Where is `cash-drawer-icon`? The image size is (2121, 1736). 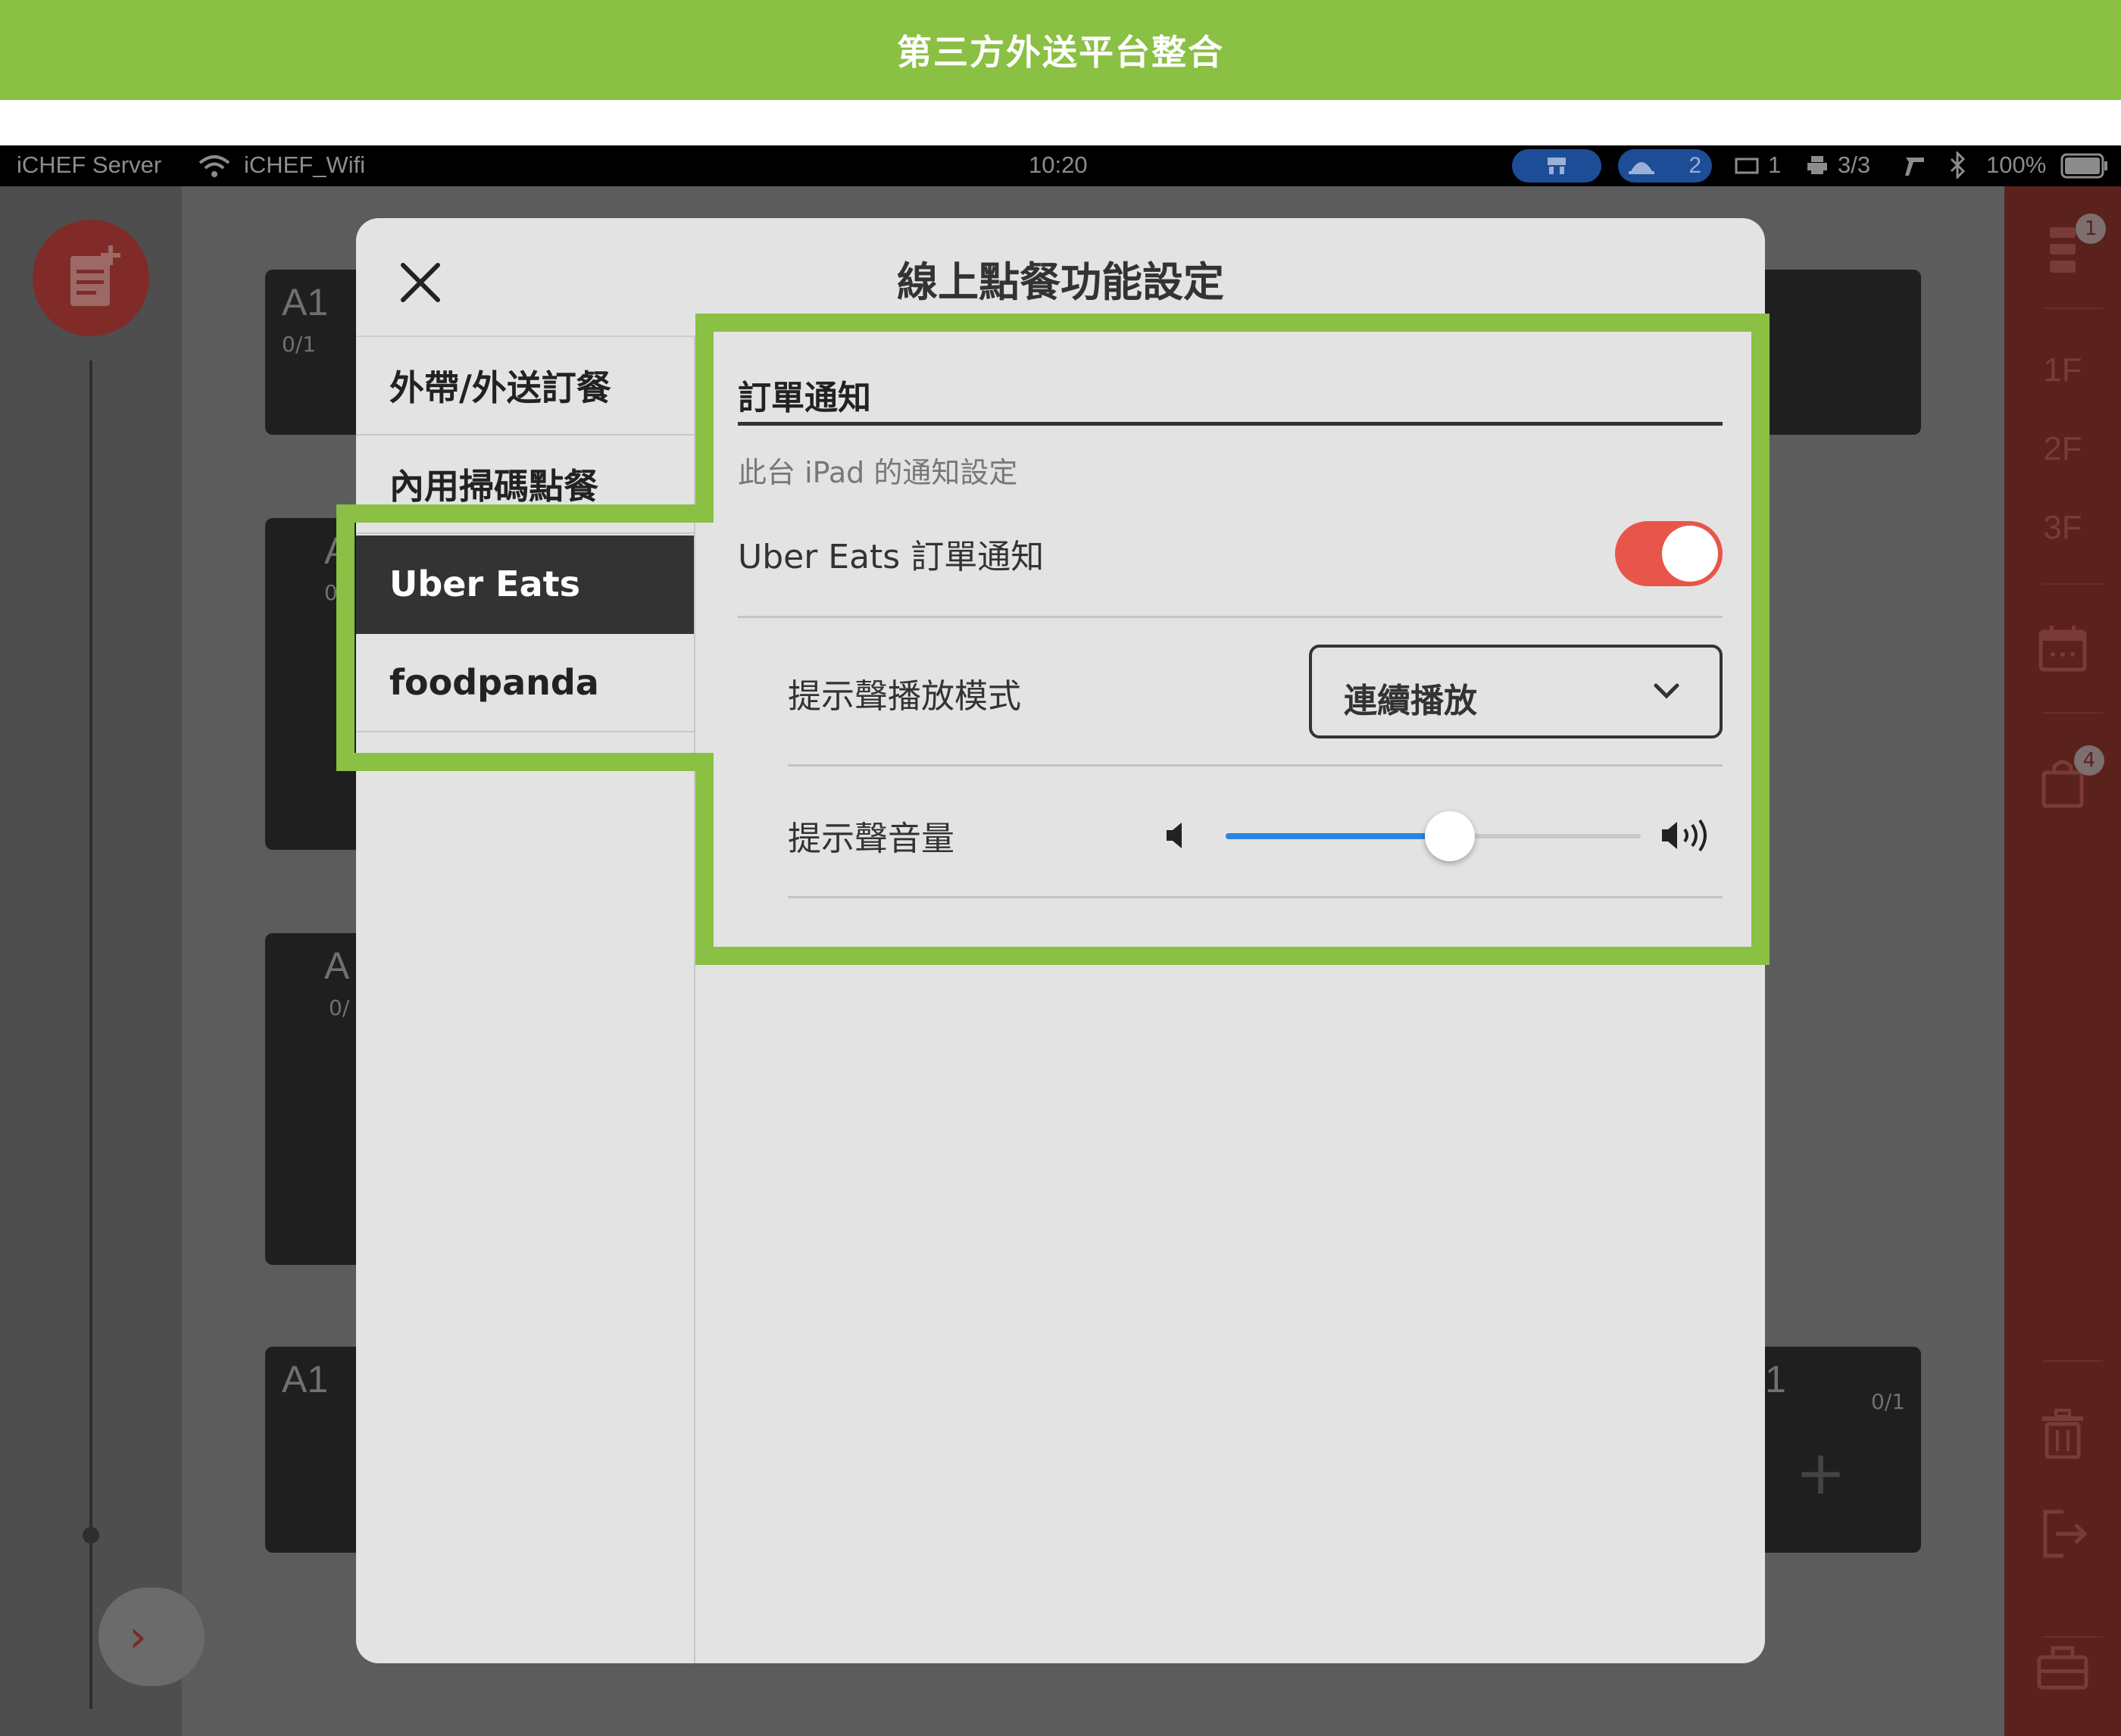 cash-drawer-icon is located at coordinates (1747, 166).